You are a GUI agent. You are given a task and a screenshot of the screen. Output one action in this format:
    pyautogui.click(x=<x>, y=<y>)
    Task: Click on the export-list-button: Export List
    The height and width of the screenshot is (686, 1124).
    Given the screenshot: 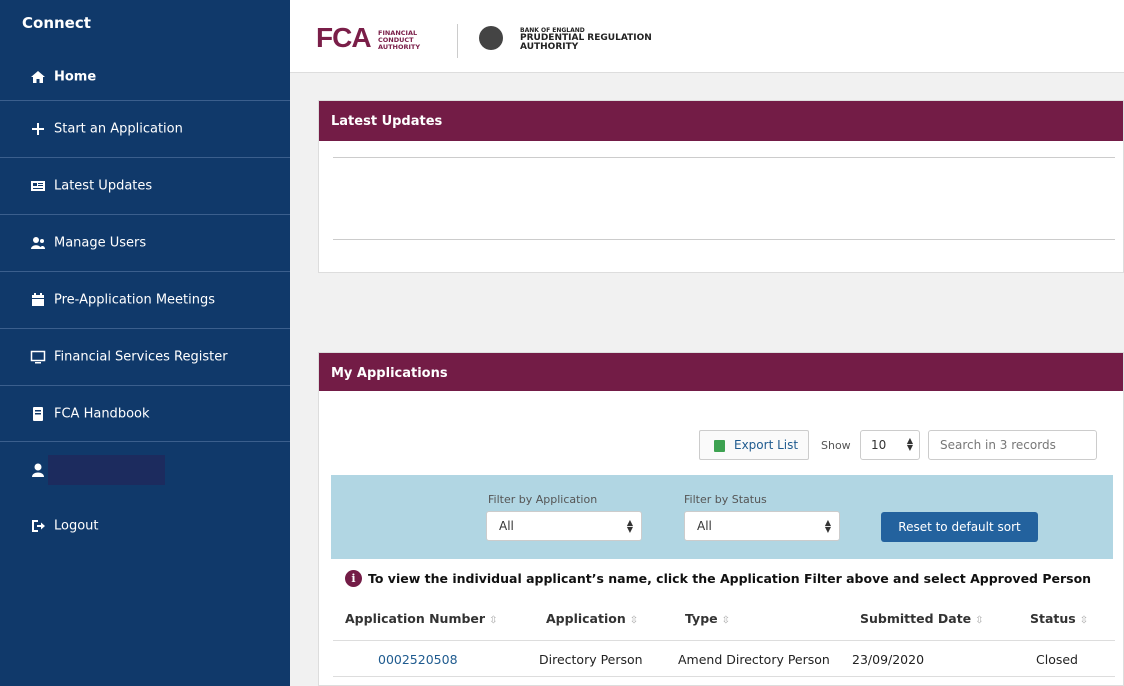 What is the action you would take?
    pyautogui.click(x=754, y=445)
    